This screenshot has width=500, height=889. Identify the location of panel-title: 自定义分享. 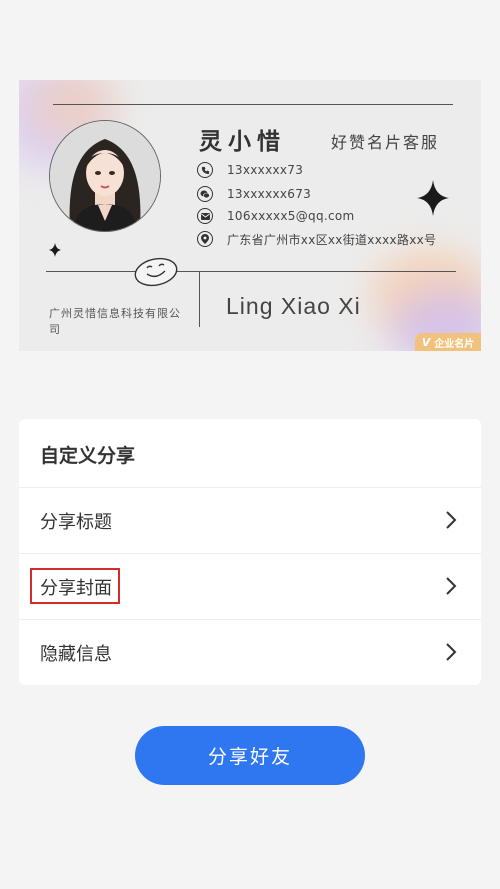
(88, 456).